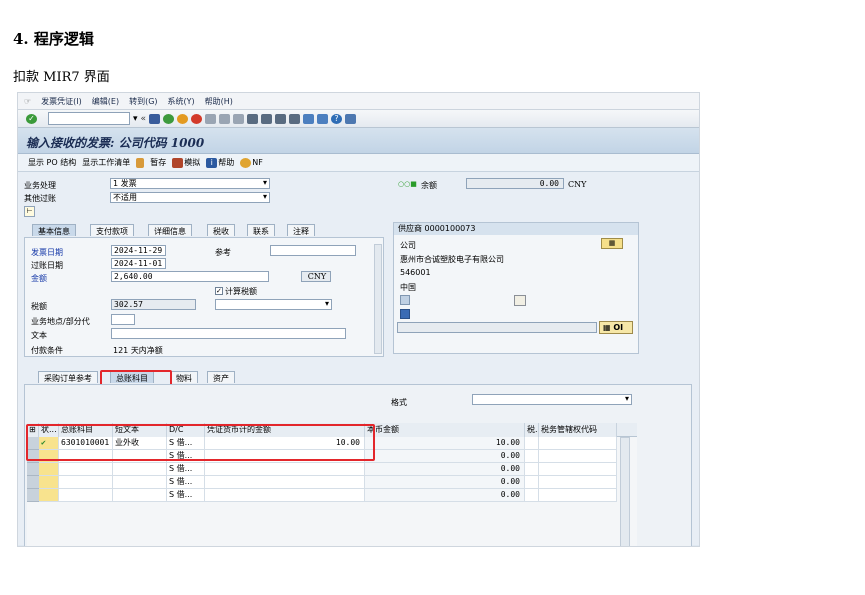  Describe the element at coordinates (192, 162) in the screenshot. I see `simulate-button: 模拟` at that location.